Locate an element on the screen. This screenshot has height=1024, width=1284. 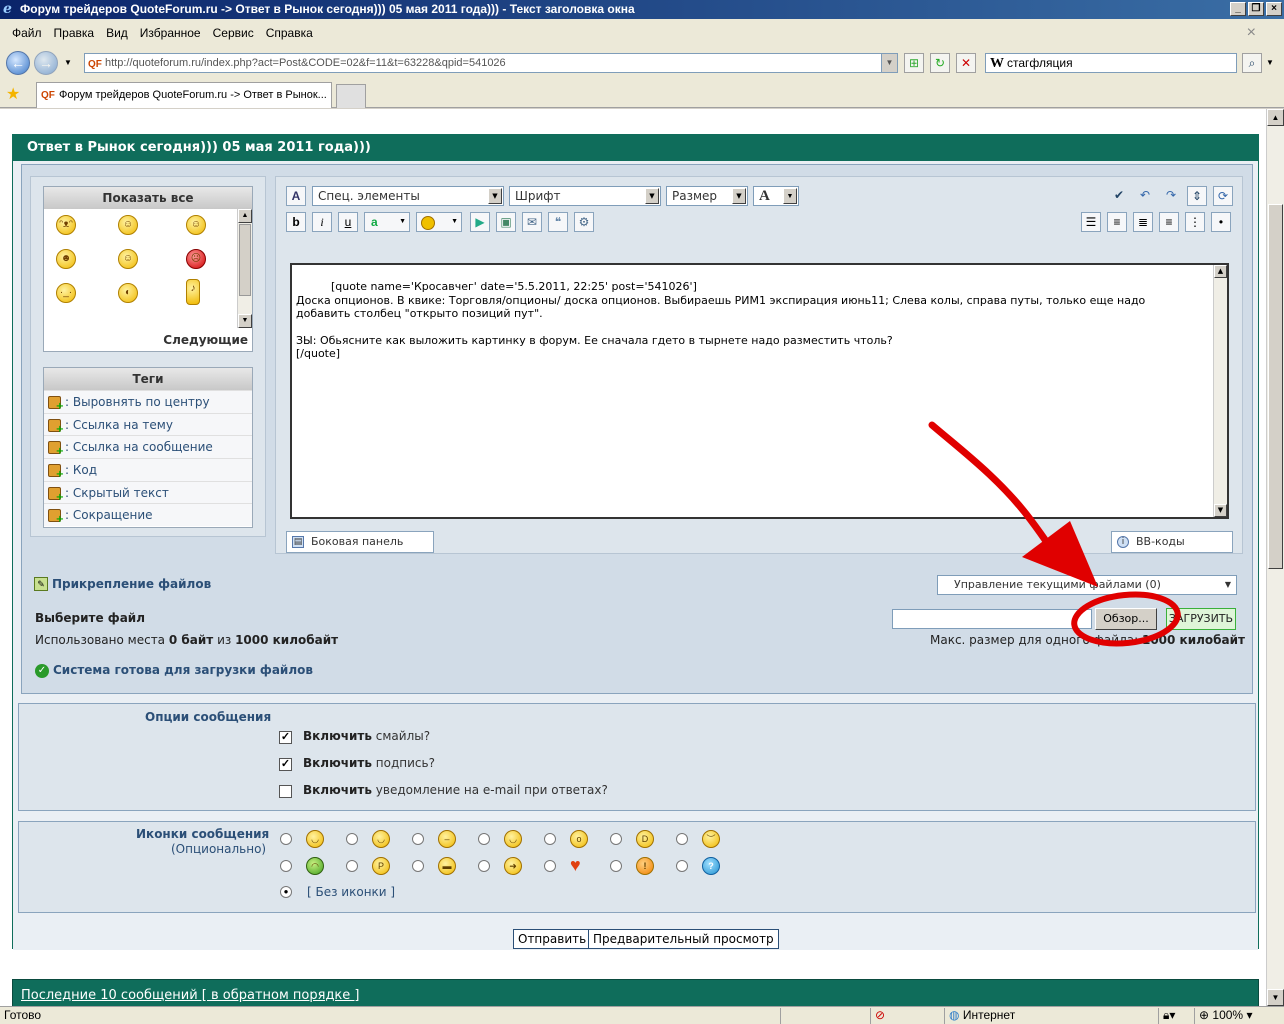
indent-icon: ☰ is located at coordinates (1091, 222).